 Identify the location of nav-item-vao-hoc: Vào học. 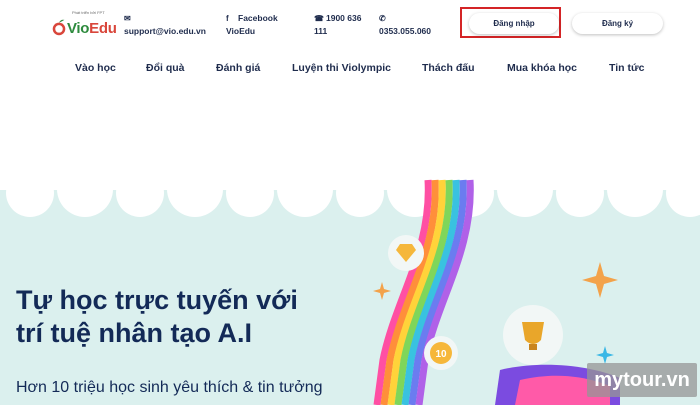
(95, 68).